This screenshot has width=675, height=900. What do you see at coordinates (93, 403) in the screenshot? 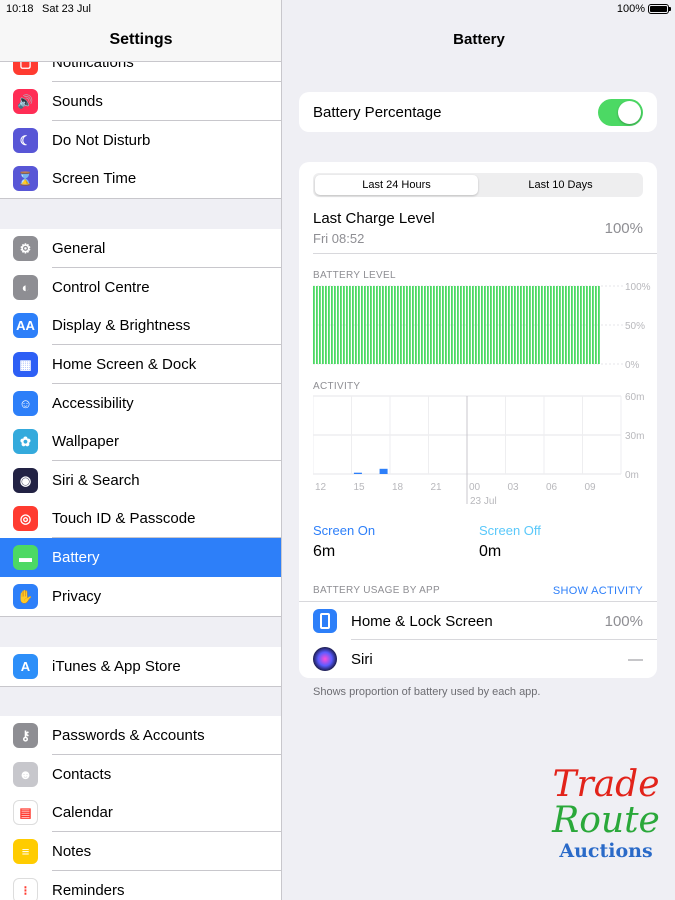
I see `sidebar-item-label: Accessibility` at bounding box center [93, 403].